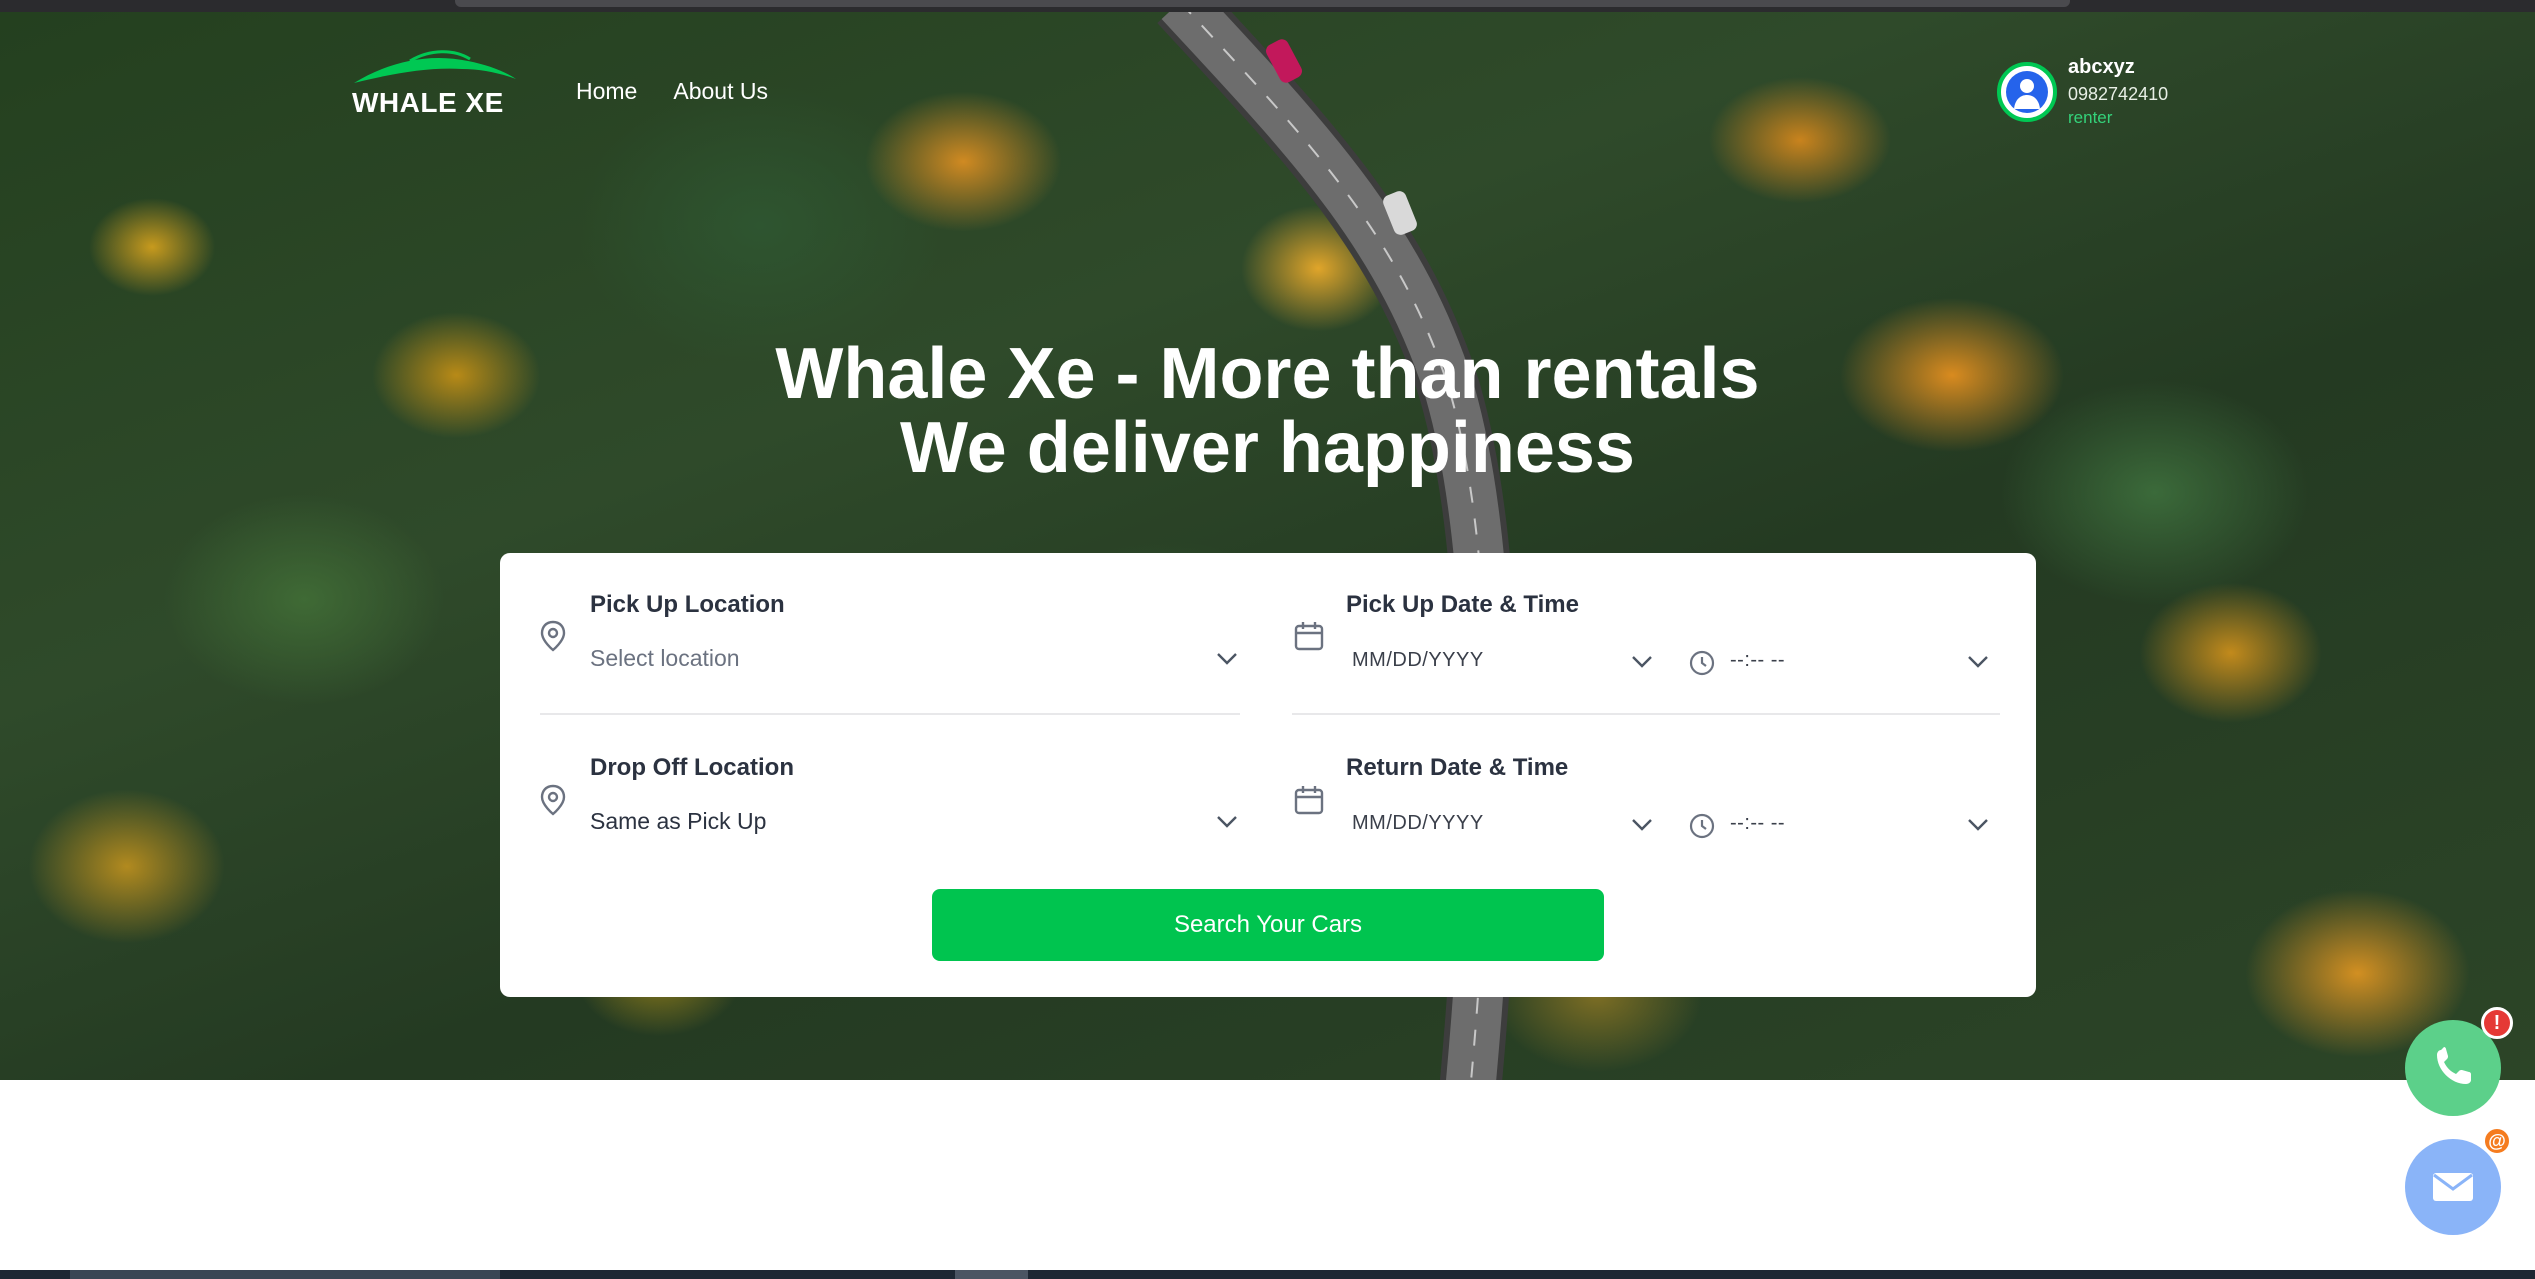  I want to click on pickup-datetime-label: Pick Up Date & Time, so click(1462, 604).